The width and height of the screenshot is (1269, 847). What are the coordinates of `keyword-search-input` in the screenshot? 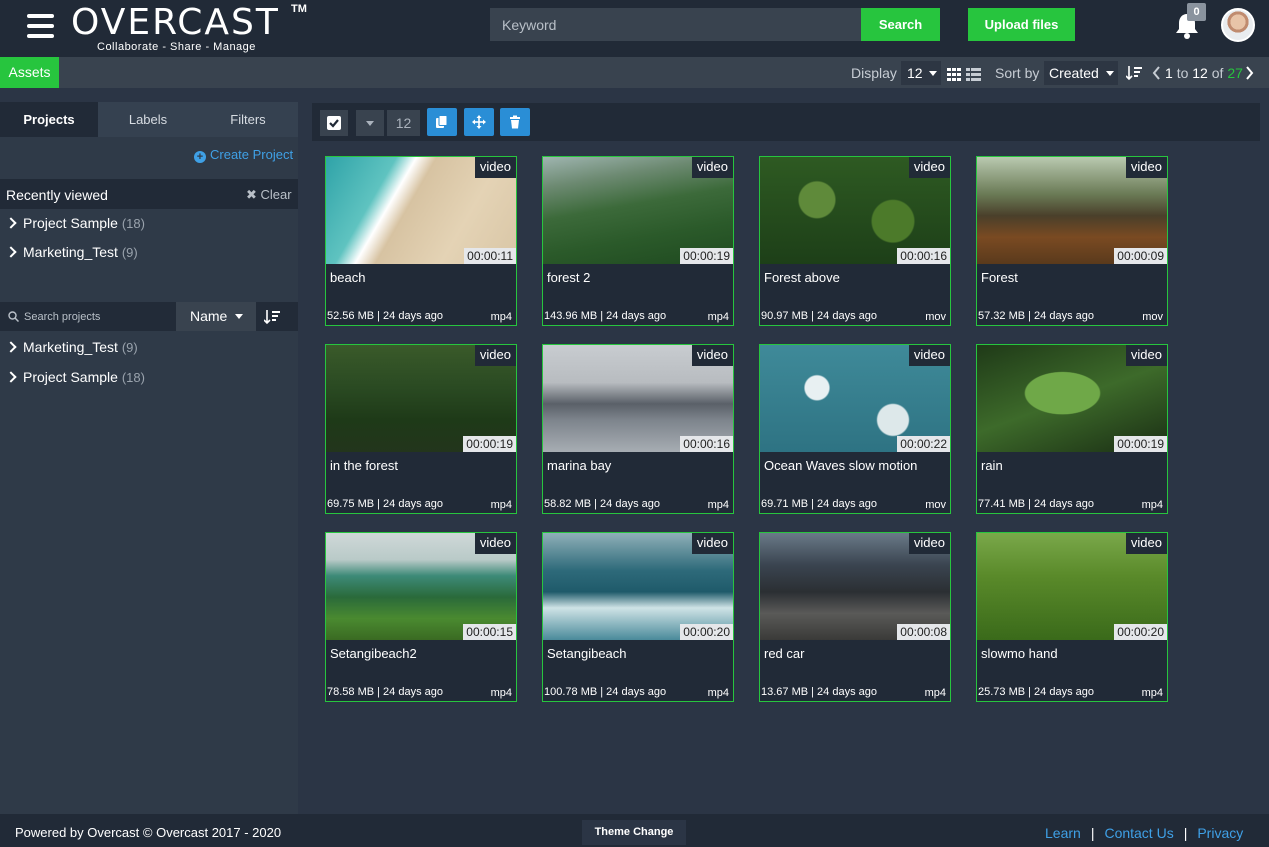 It's located at (676, 24).